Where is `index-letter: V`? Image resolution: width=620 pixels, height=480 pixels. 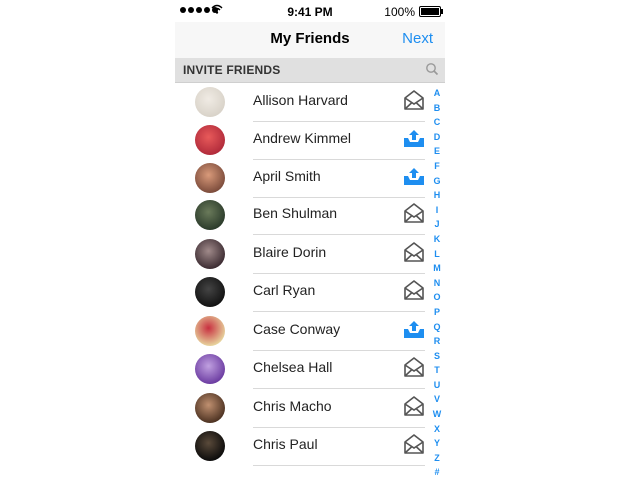
index-letter: V is located at coordinates (437, 399).